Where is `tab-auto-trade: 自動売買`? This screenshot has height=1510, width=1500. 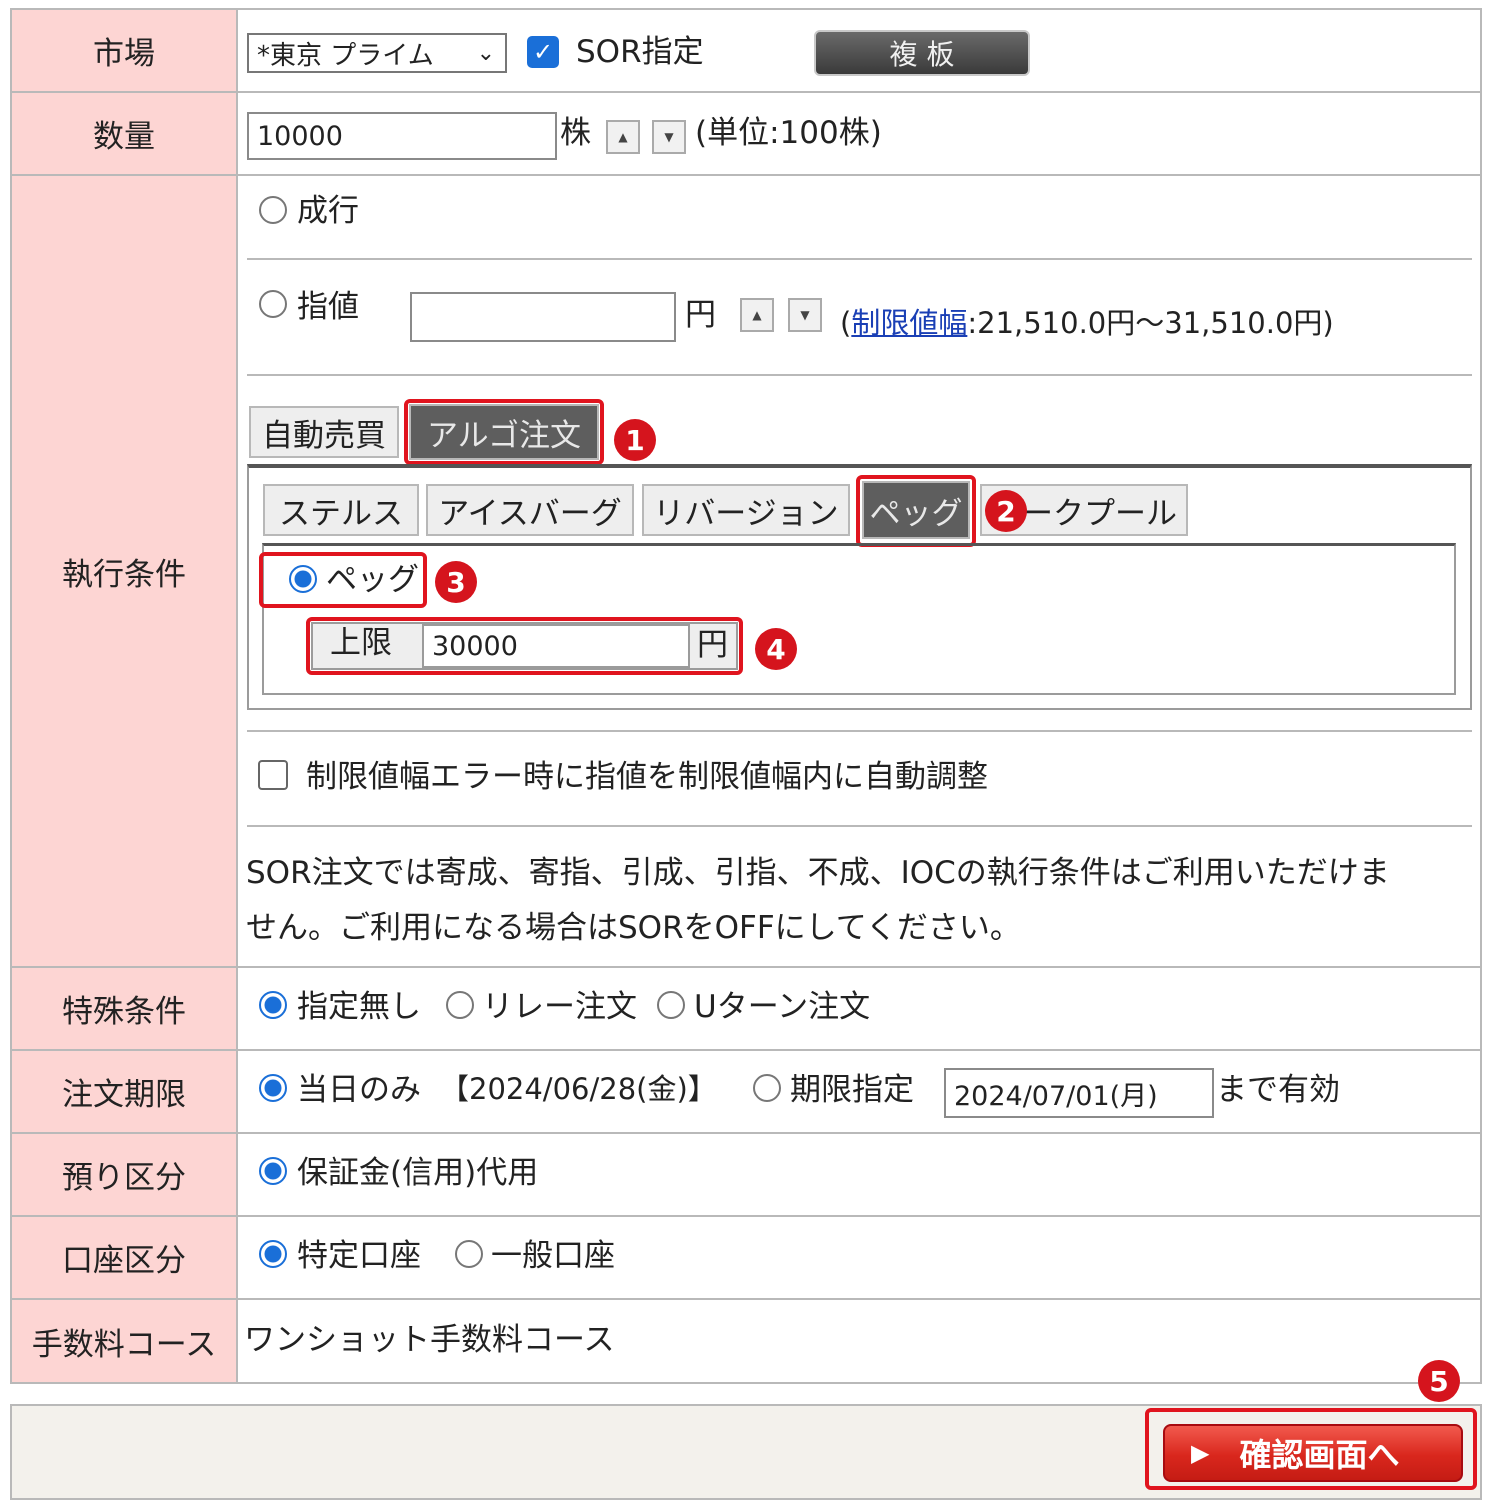
tab-auto-trade: 自動売買 is located at coordinates (324, 432).